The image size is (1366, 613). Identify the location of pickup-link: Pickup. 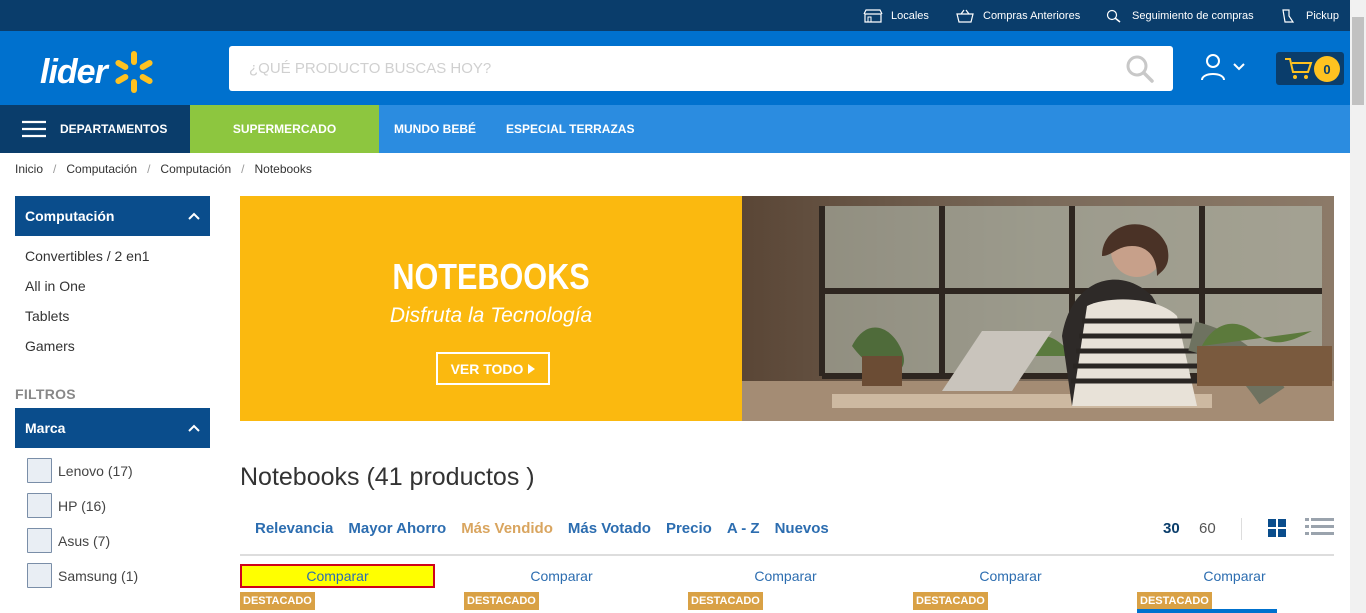
(1308, 16).